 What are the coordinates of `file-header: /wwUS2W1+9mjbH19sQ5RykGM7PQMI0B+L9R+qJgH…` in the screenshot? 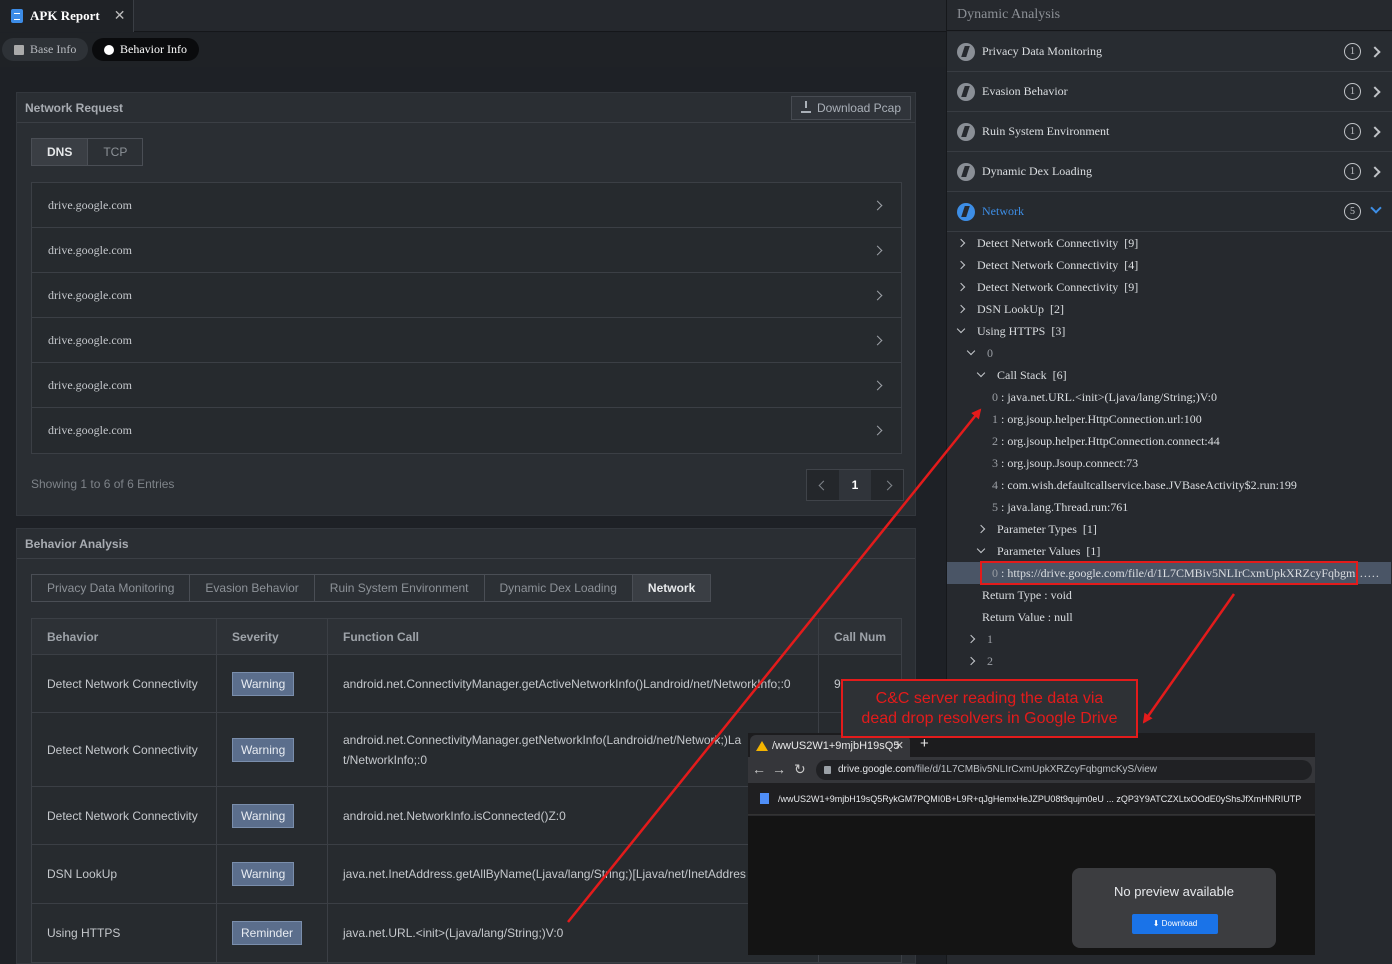 It's located at (1031, 799).